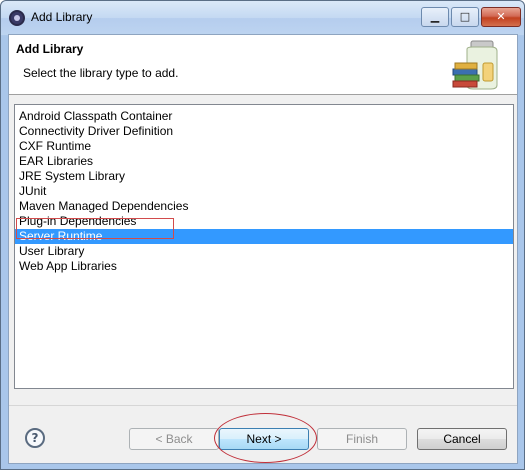 The image size is (525, 470). What do you see at coordinates (264, 439) in the screenshot?
I see `next-button: Next >` at bounding box center [264, 439].